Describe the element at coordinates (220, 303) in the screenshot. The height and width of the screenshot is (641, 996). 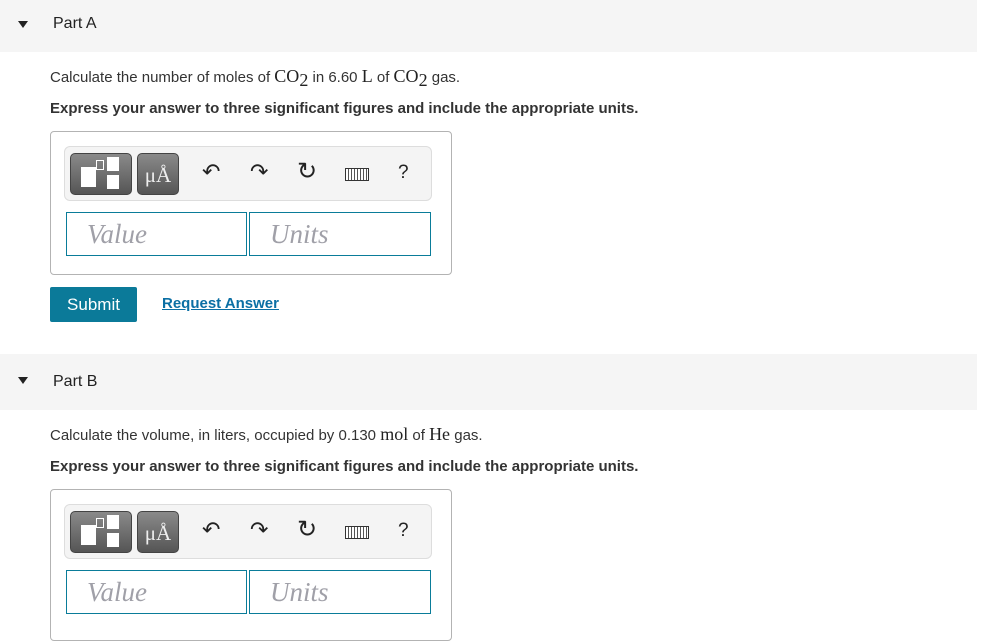
I see `request-answer-link: Request Answer` at that location.